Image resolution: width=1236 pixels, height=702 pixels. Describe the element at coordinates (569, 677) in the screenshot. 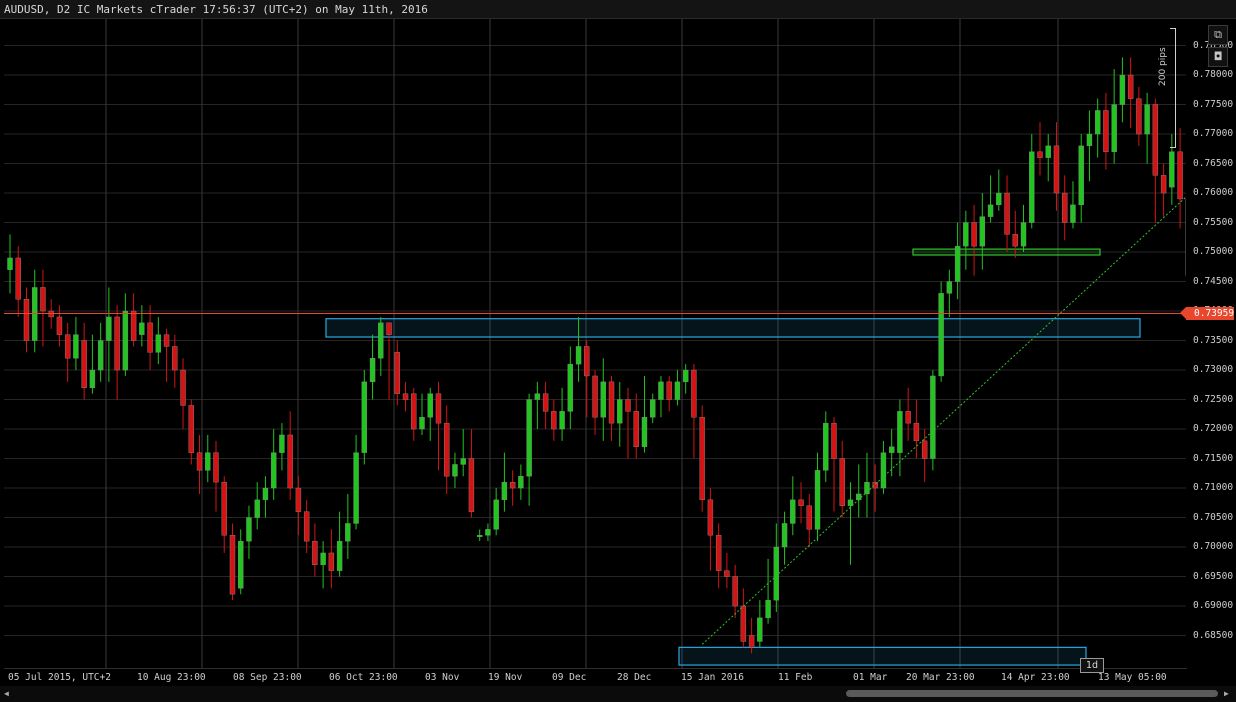

I see `time-tick-label: 09 Dec` at that location.